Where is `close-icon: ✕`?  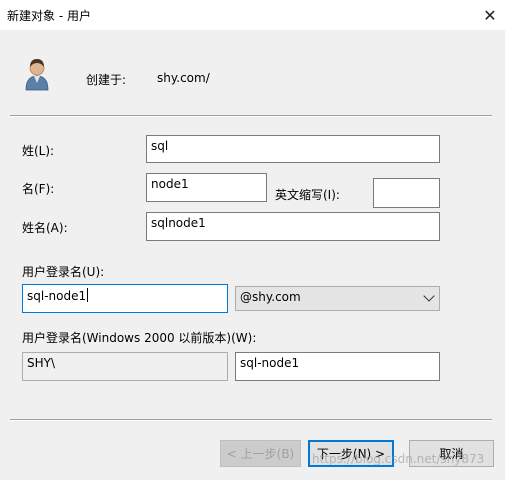 close-icon: ✕ is located at coordinates (490, 15).